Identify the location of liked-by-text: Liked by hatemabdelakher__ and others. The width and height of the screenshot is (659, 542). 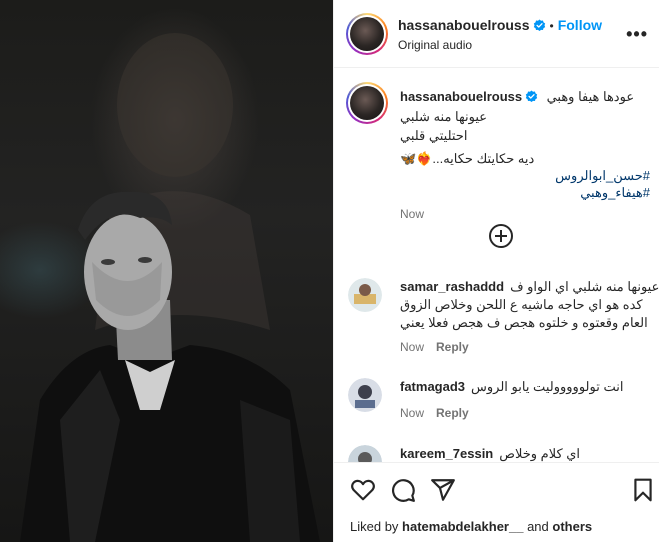
(471, 526).